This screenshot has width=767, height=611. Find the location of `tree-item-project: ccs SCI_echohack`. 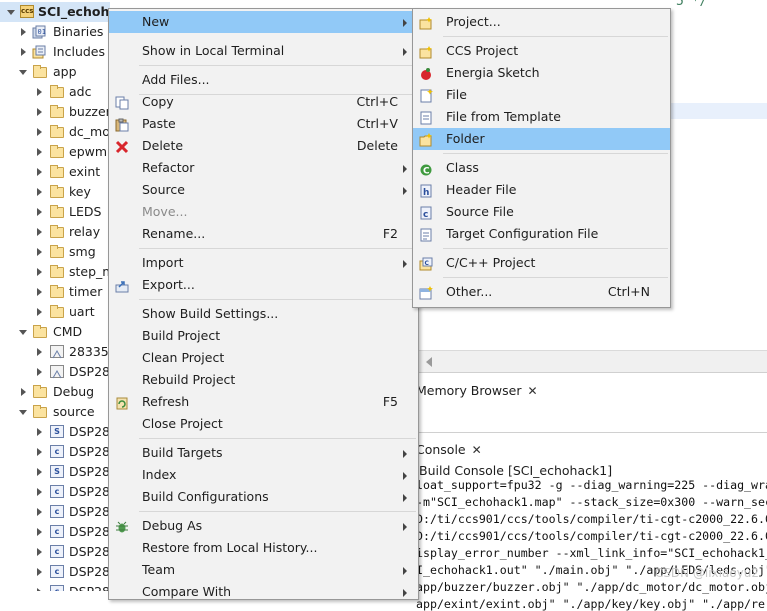

tree-item-project: ccs SCI_echohack is located at coordinates (55, 12).